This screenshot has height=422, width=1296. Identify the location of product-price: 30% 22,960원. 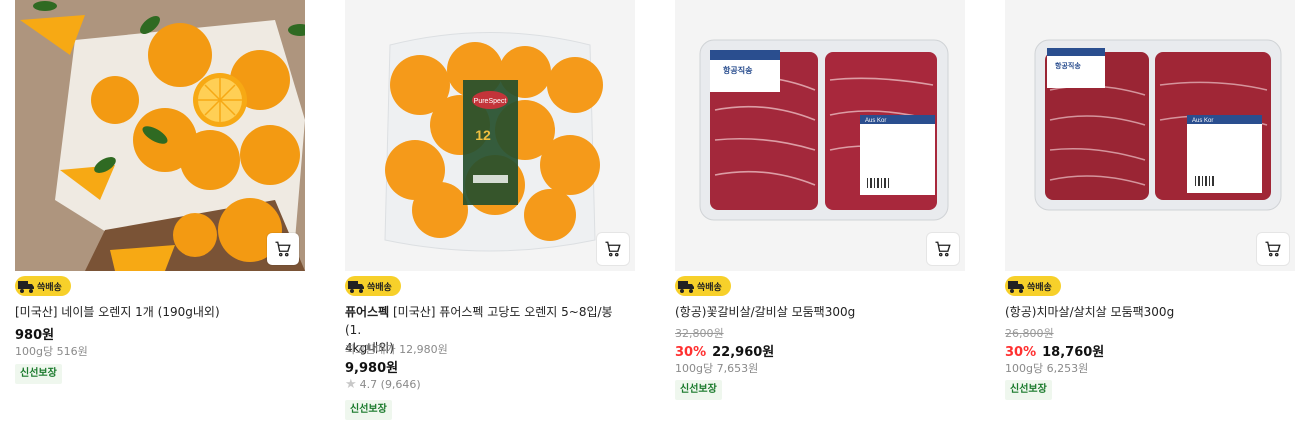
(725, 352).